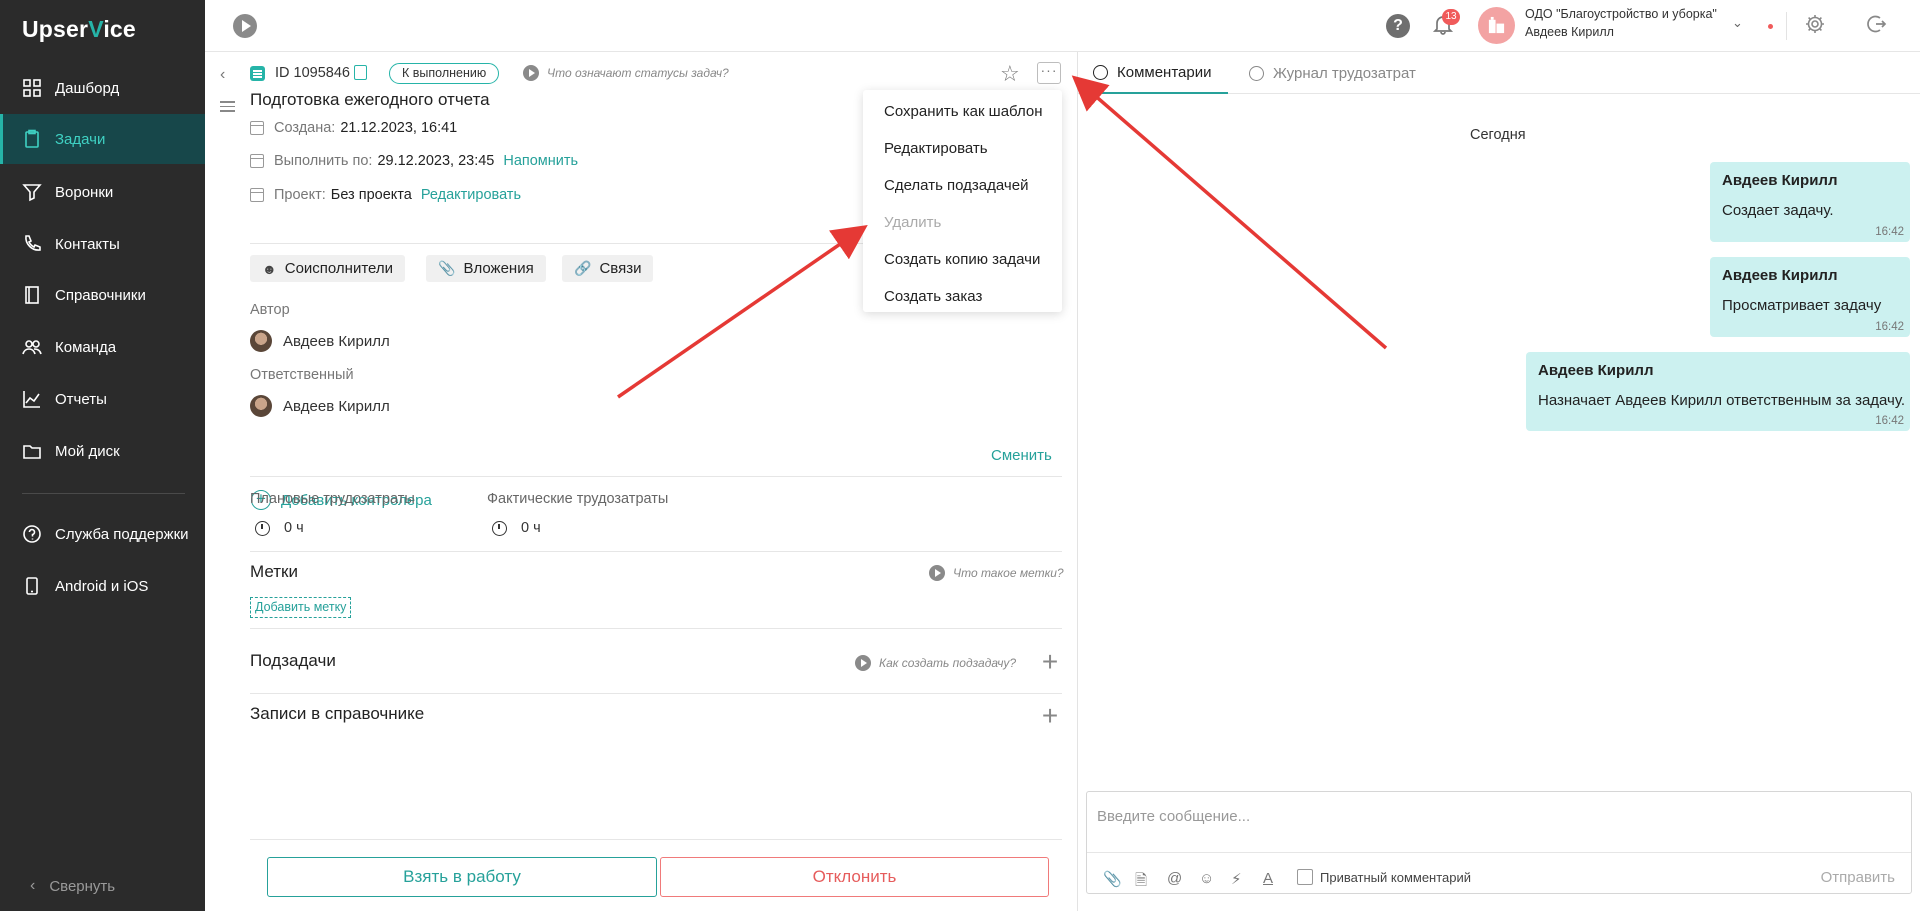 This screenshot has height=911, width=1920. Describe the element at coordinates (1780, 180) in the screenshot. I see `message-author: Авдеев Кирилл` at that location.